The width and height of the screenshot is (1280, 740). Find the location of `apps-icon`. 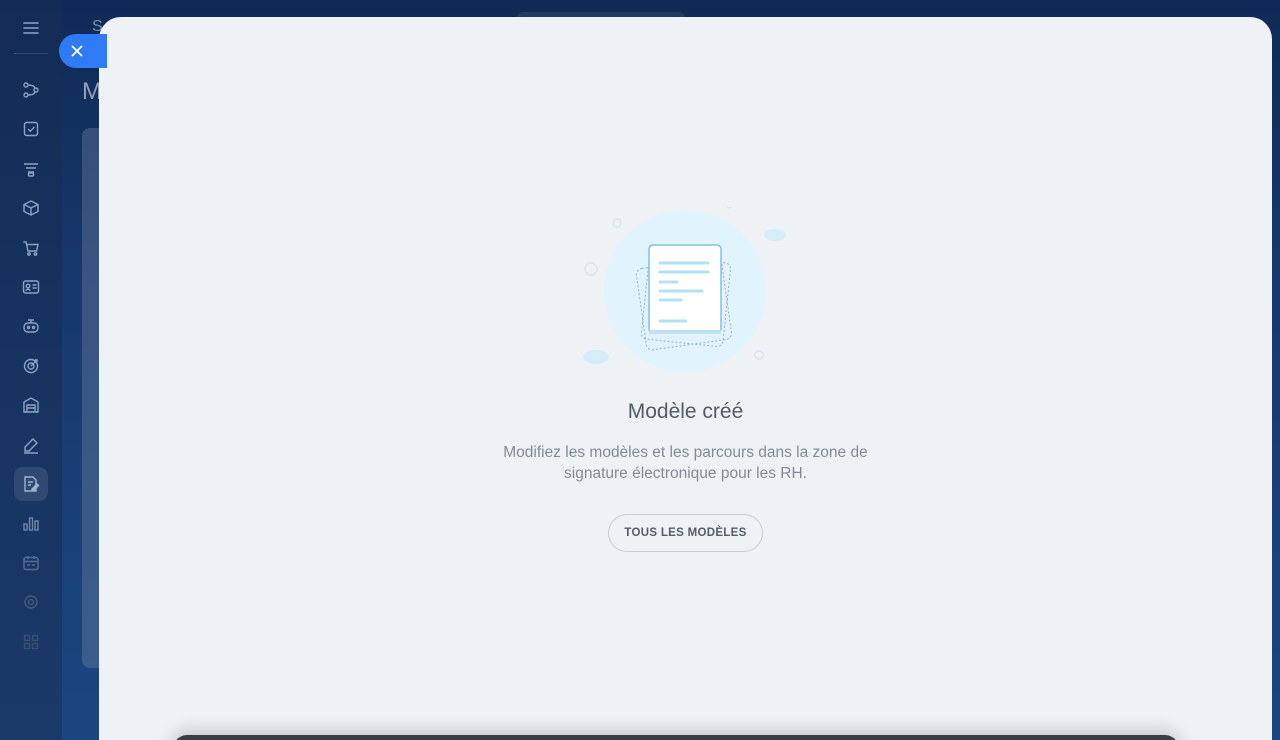

apps-icon is located at coordinates (31, 642).